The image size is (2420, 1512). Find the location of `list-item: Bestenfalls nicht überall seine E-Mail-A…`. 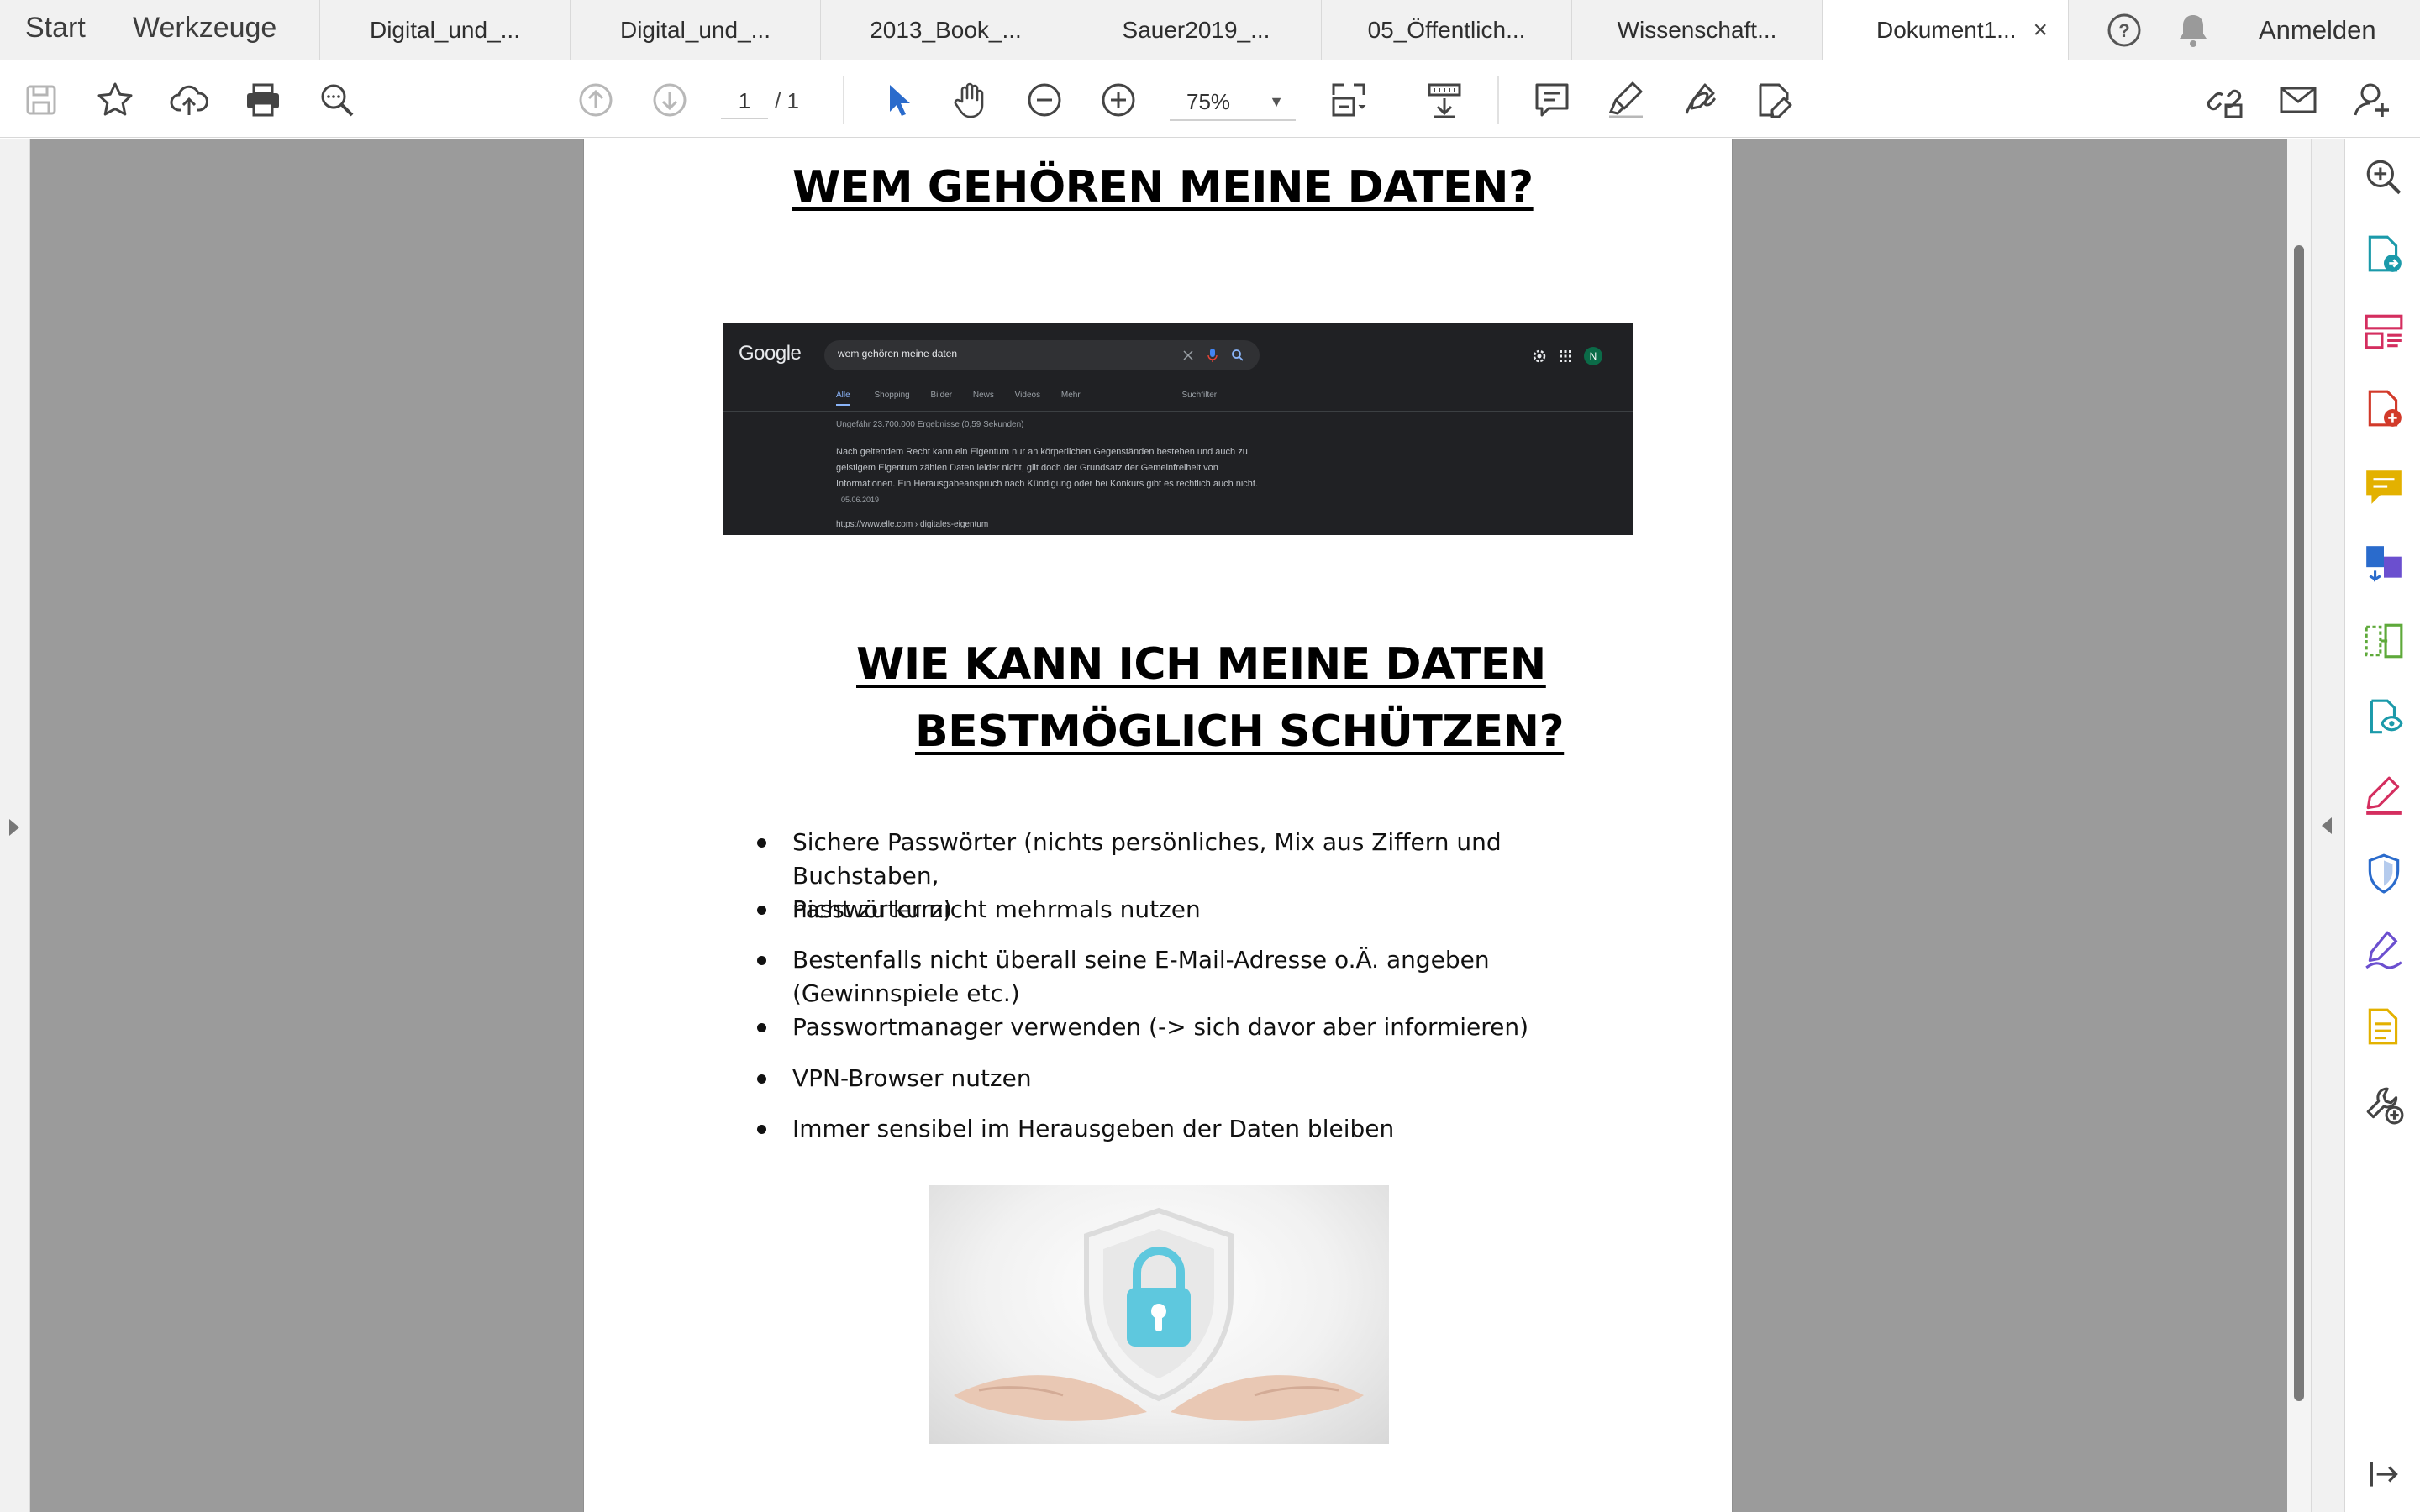

list-item: Bestenfalls nicht überall seine E-Mail-A… is located at coordinates (1190, 977).